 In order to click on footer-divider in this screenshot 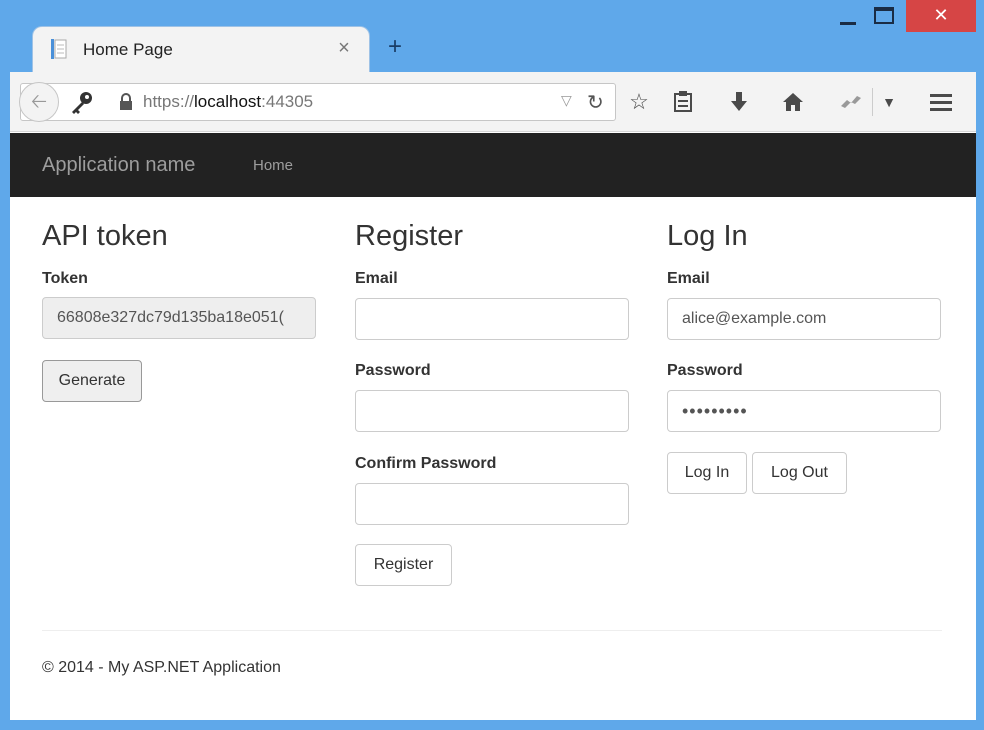, I will do `click(492, 630)`.